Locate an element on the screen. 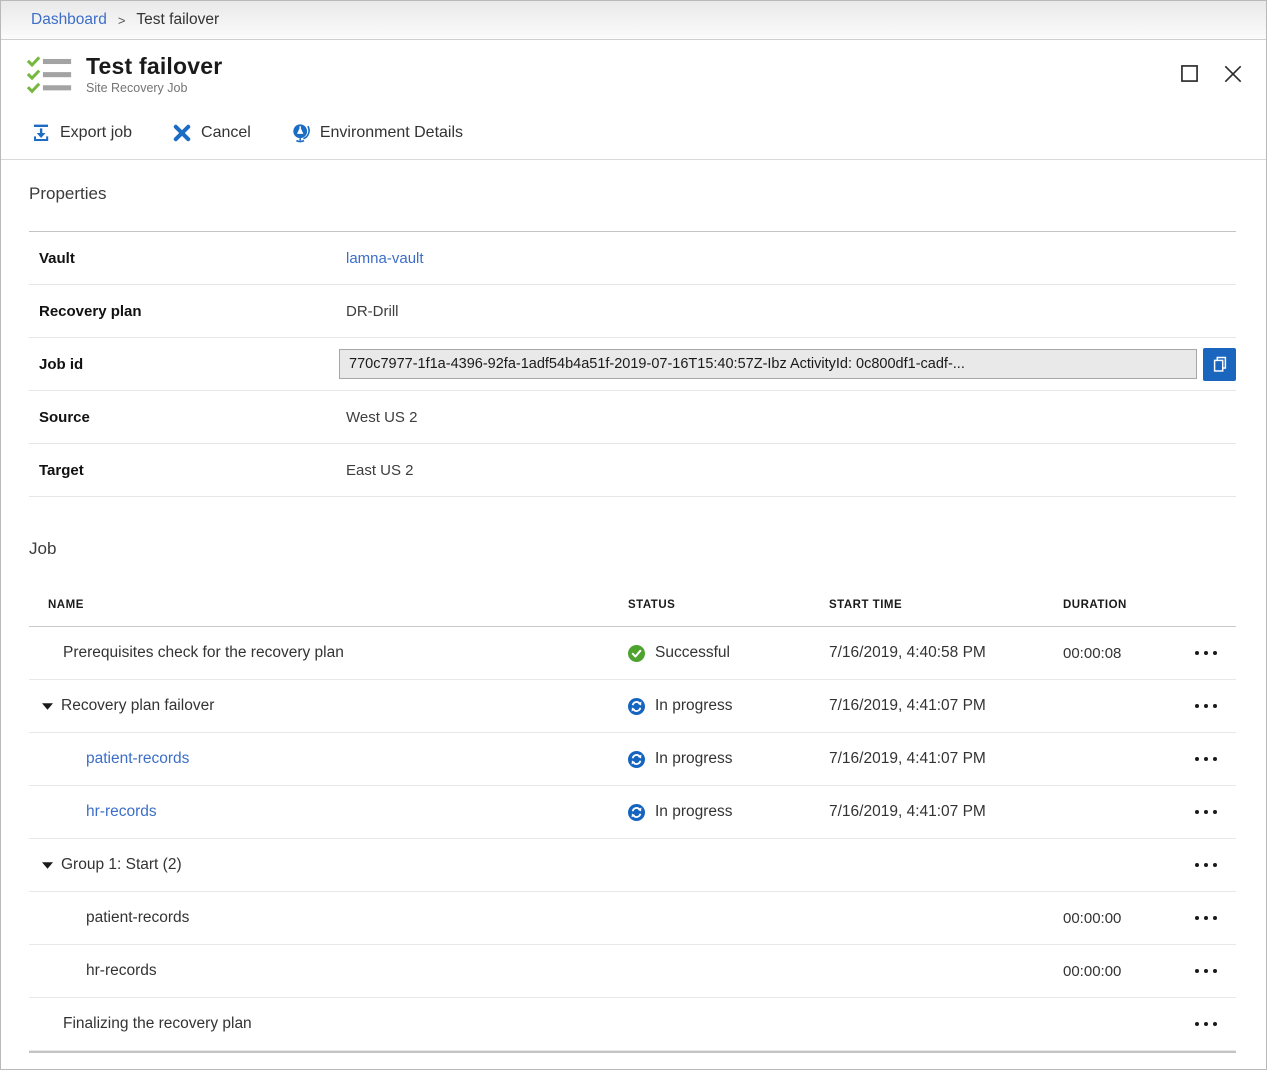 The width and height of the screenshot is (1271, 1071). page-title: Test failover is located at coordinates (154, 65).